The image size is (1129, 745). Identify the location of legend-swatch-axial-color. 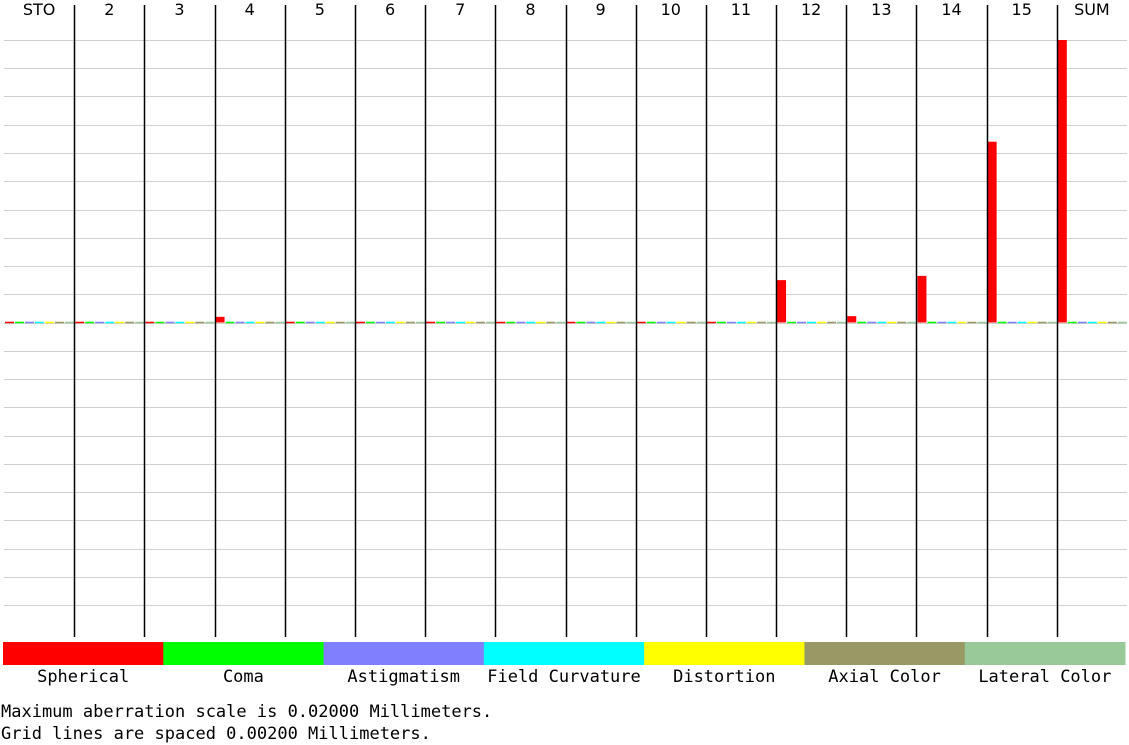
(885, 653).